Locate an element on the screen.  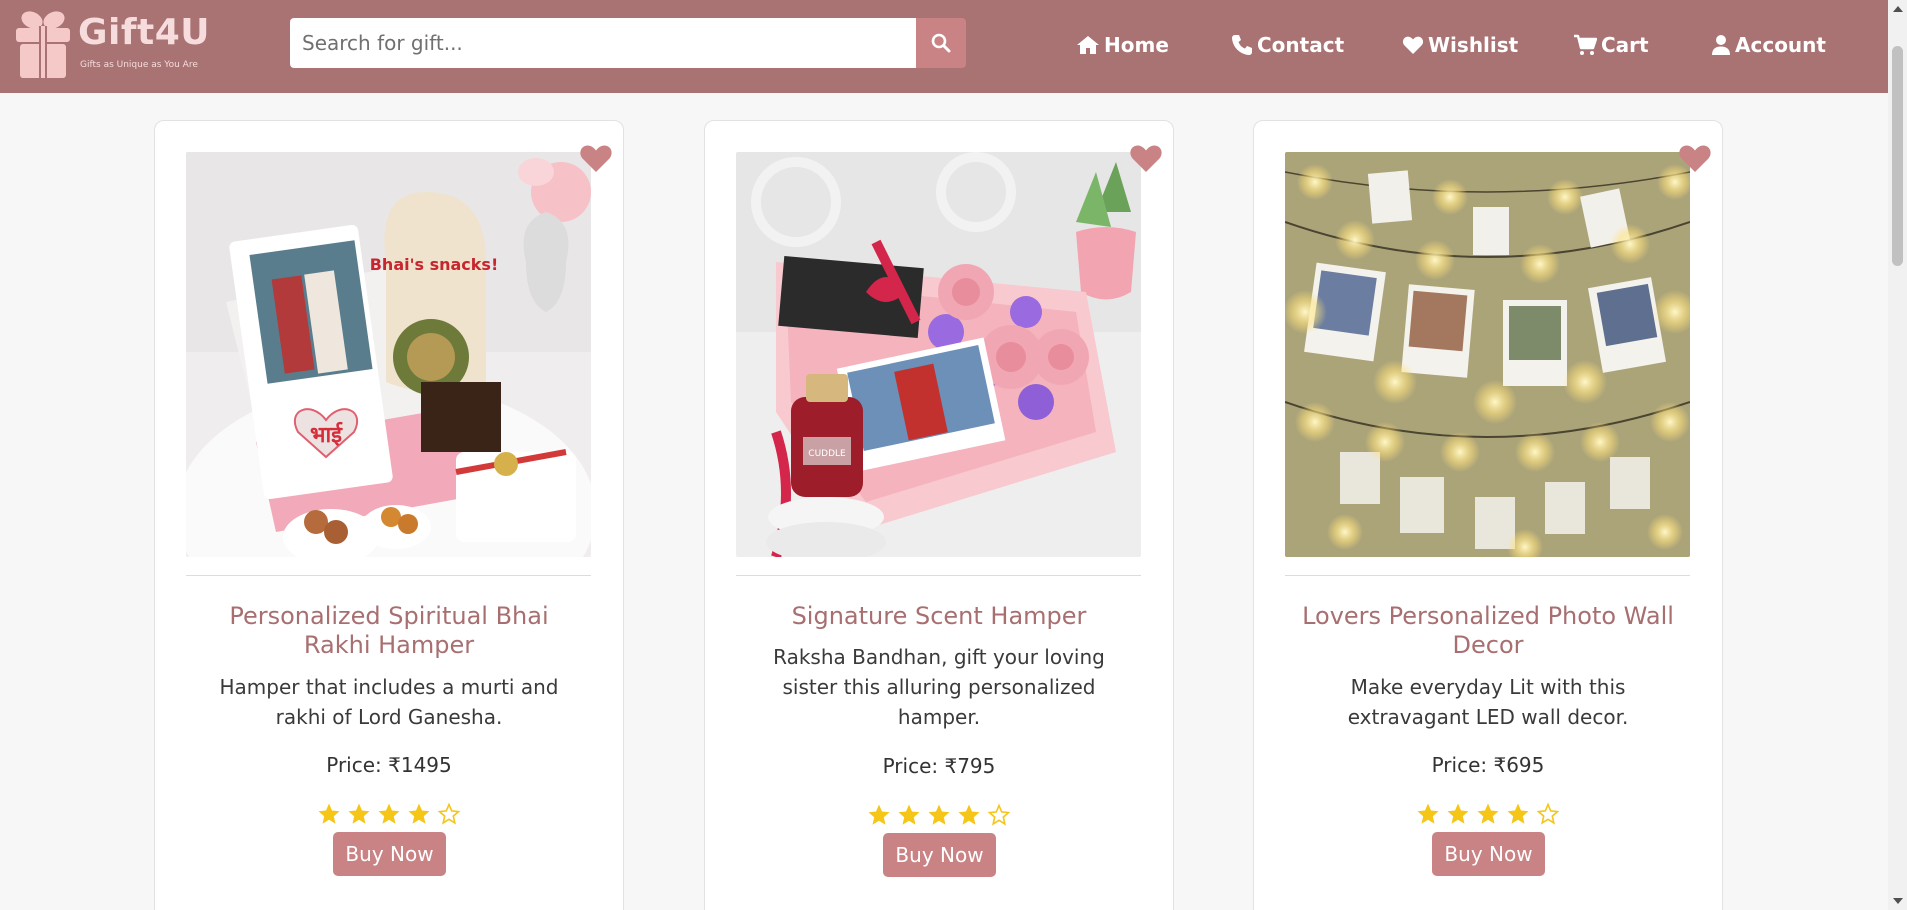
gift-box-icon is located at coordinates (43, 44).